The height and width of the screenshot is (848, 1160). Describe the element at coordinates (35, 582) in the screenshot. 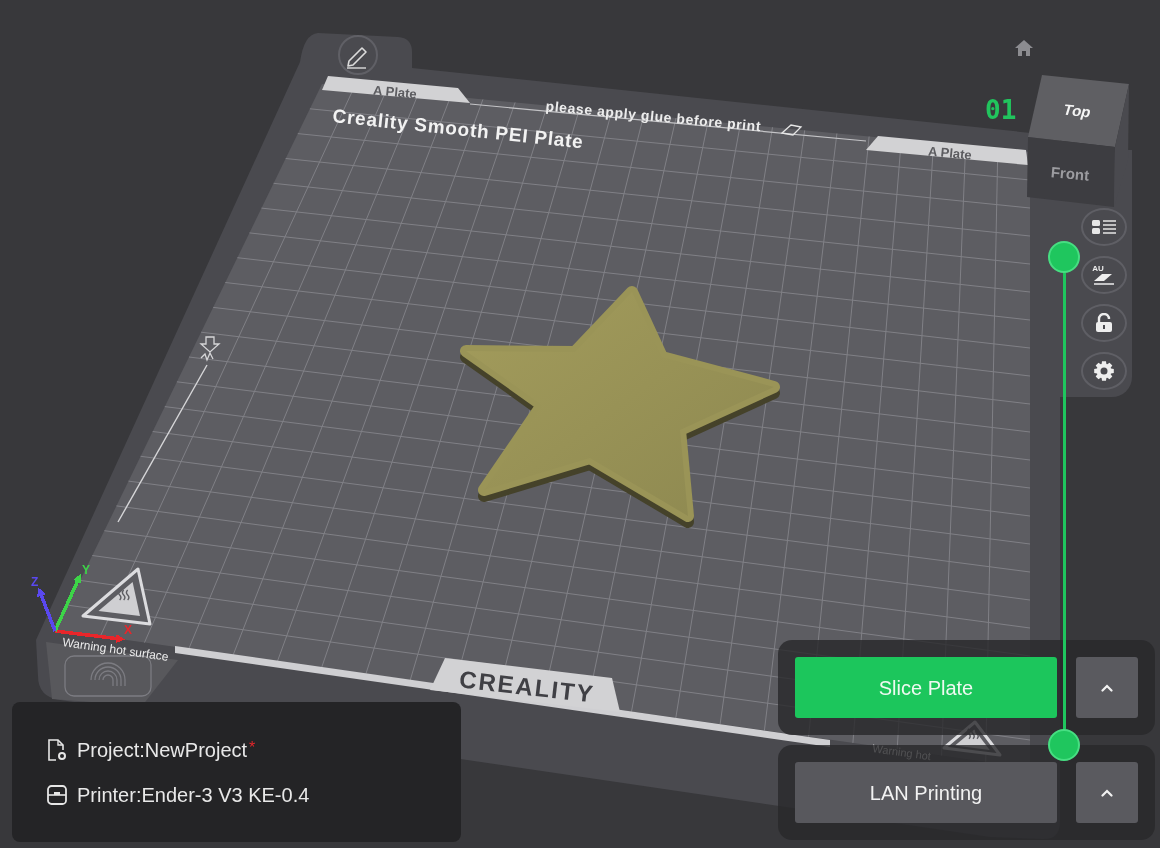

I see `axis-label: Z` at that location.